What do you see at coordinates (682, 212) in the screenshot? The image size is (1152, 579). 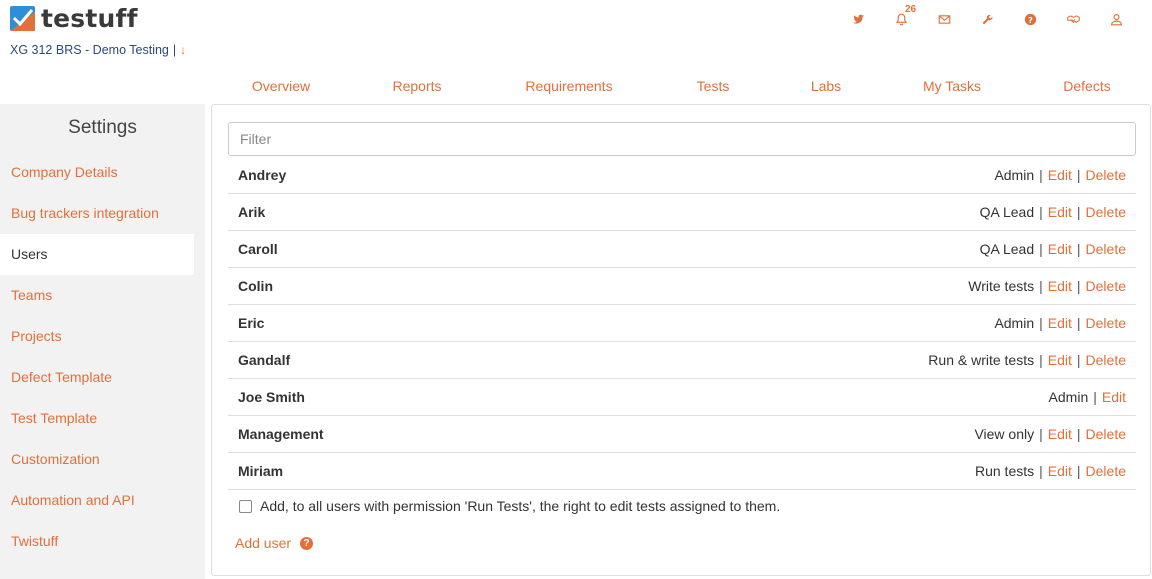 I see `user-row: Arik QA Lead | Edit | Delete` at bounding box center [682, 212].